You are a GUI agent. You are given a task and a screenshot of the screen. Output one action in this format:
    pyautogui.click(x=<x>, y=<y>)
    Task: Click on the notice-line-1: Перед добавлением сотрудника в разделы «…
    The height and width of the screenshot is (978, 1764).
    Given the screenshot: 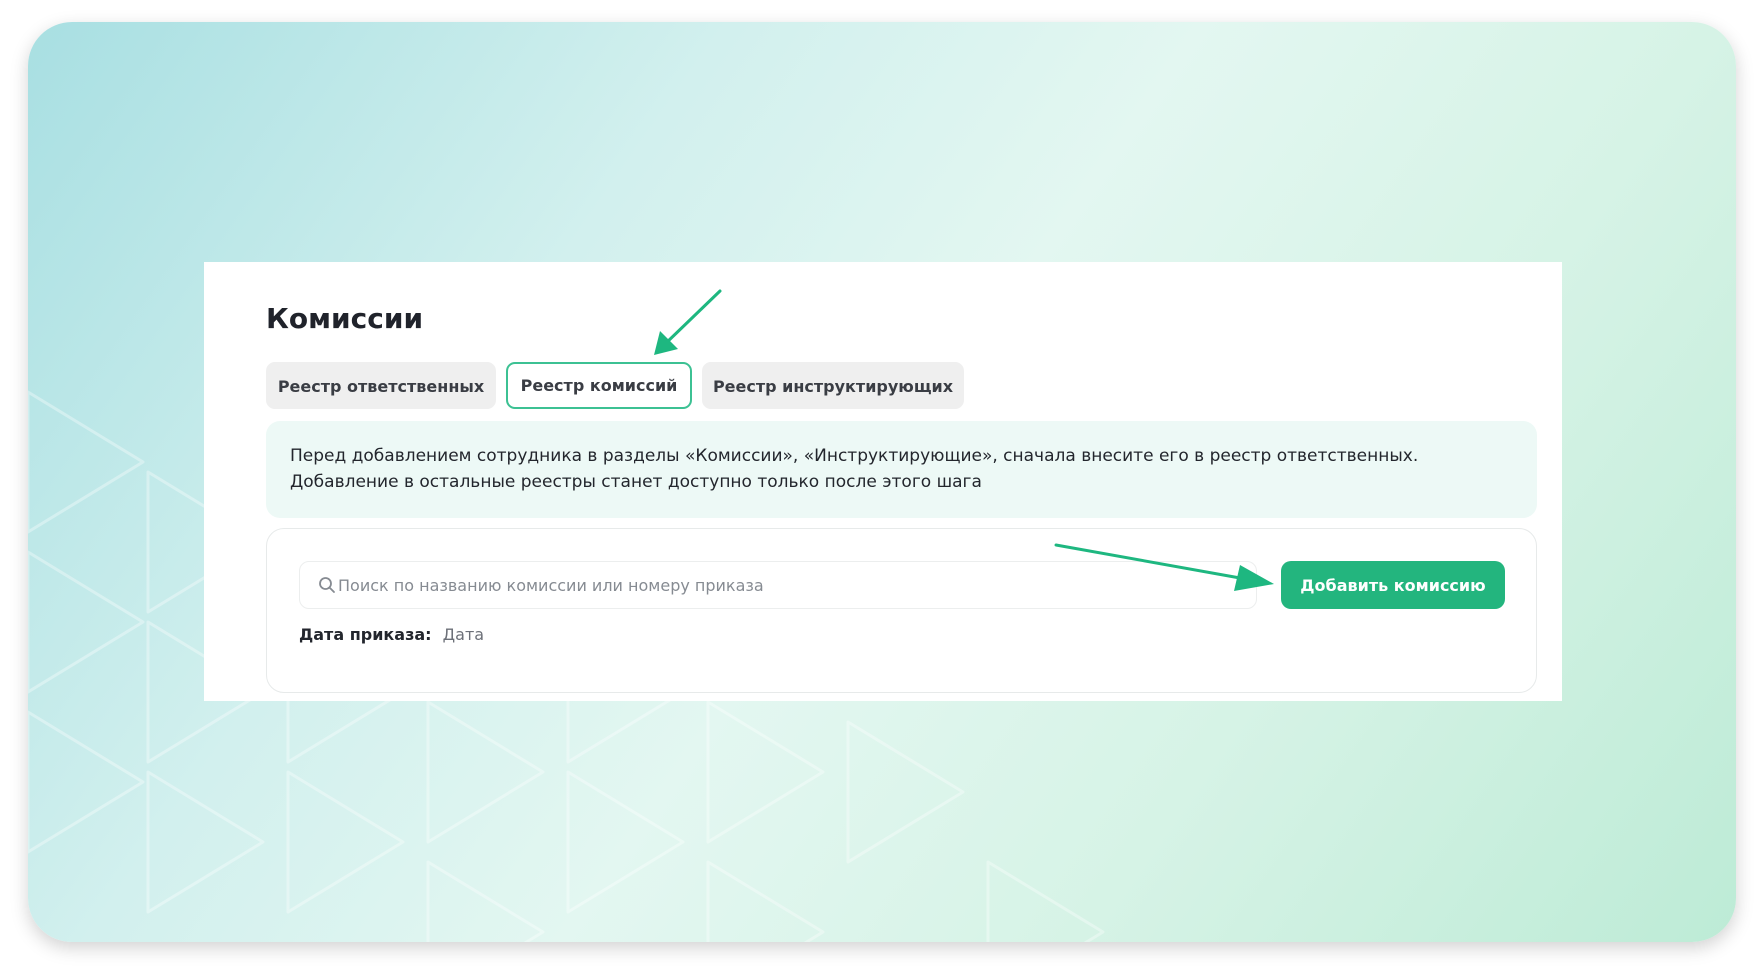 What is the action you would take?
    pyautogui.click(x=854, y=456)
    